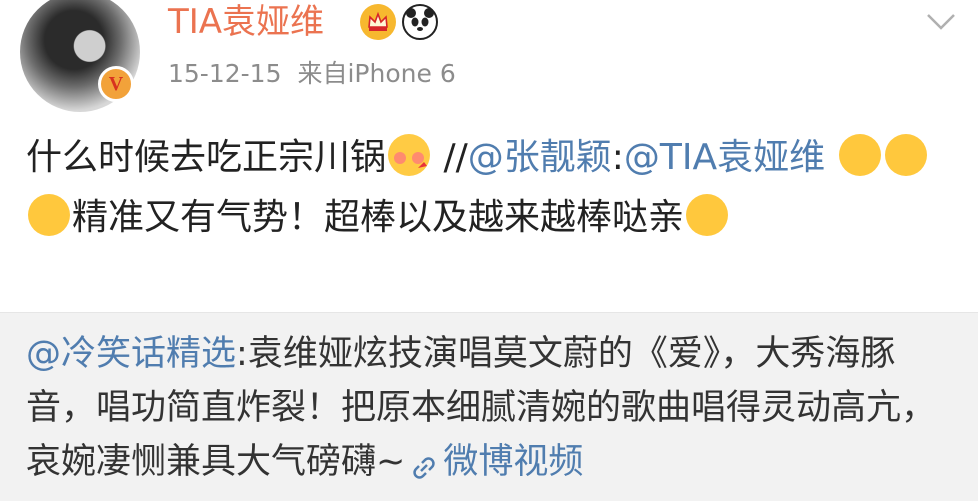 This screenshot has width=978, height=501. I want to click on post-meta: 15-12-15 来自iPhone 6, so click(312, 74).